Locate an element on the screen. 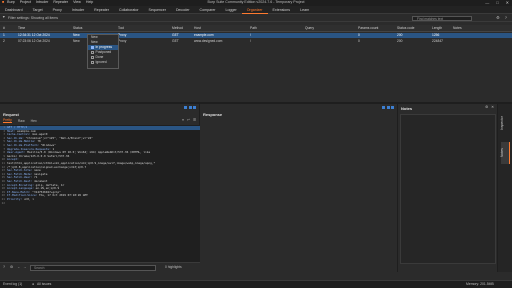 The image size is (512, 288). line-number: 19 is located at coordinates (3, 192).